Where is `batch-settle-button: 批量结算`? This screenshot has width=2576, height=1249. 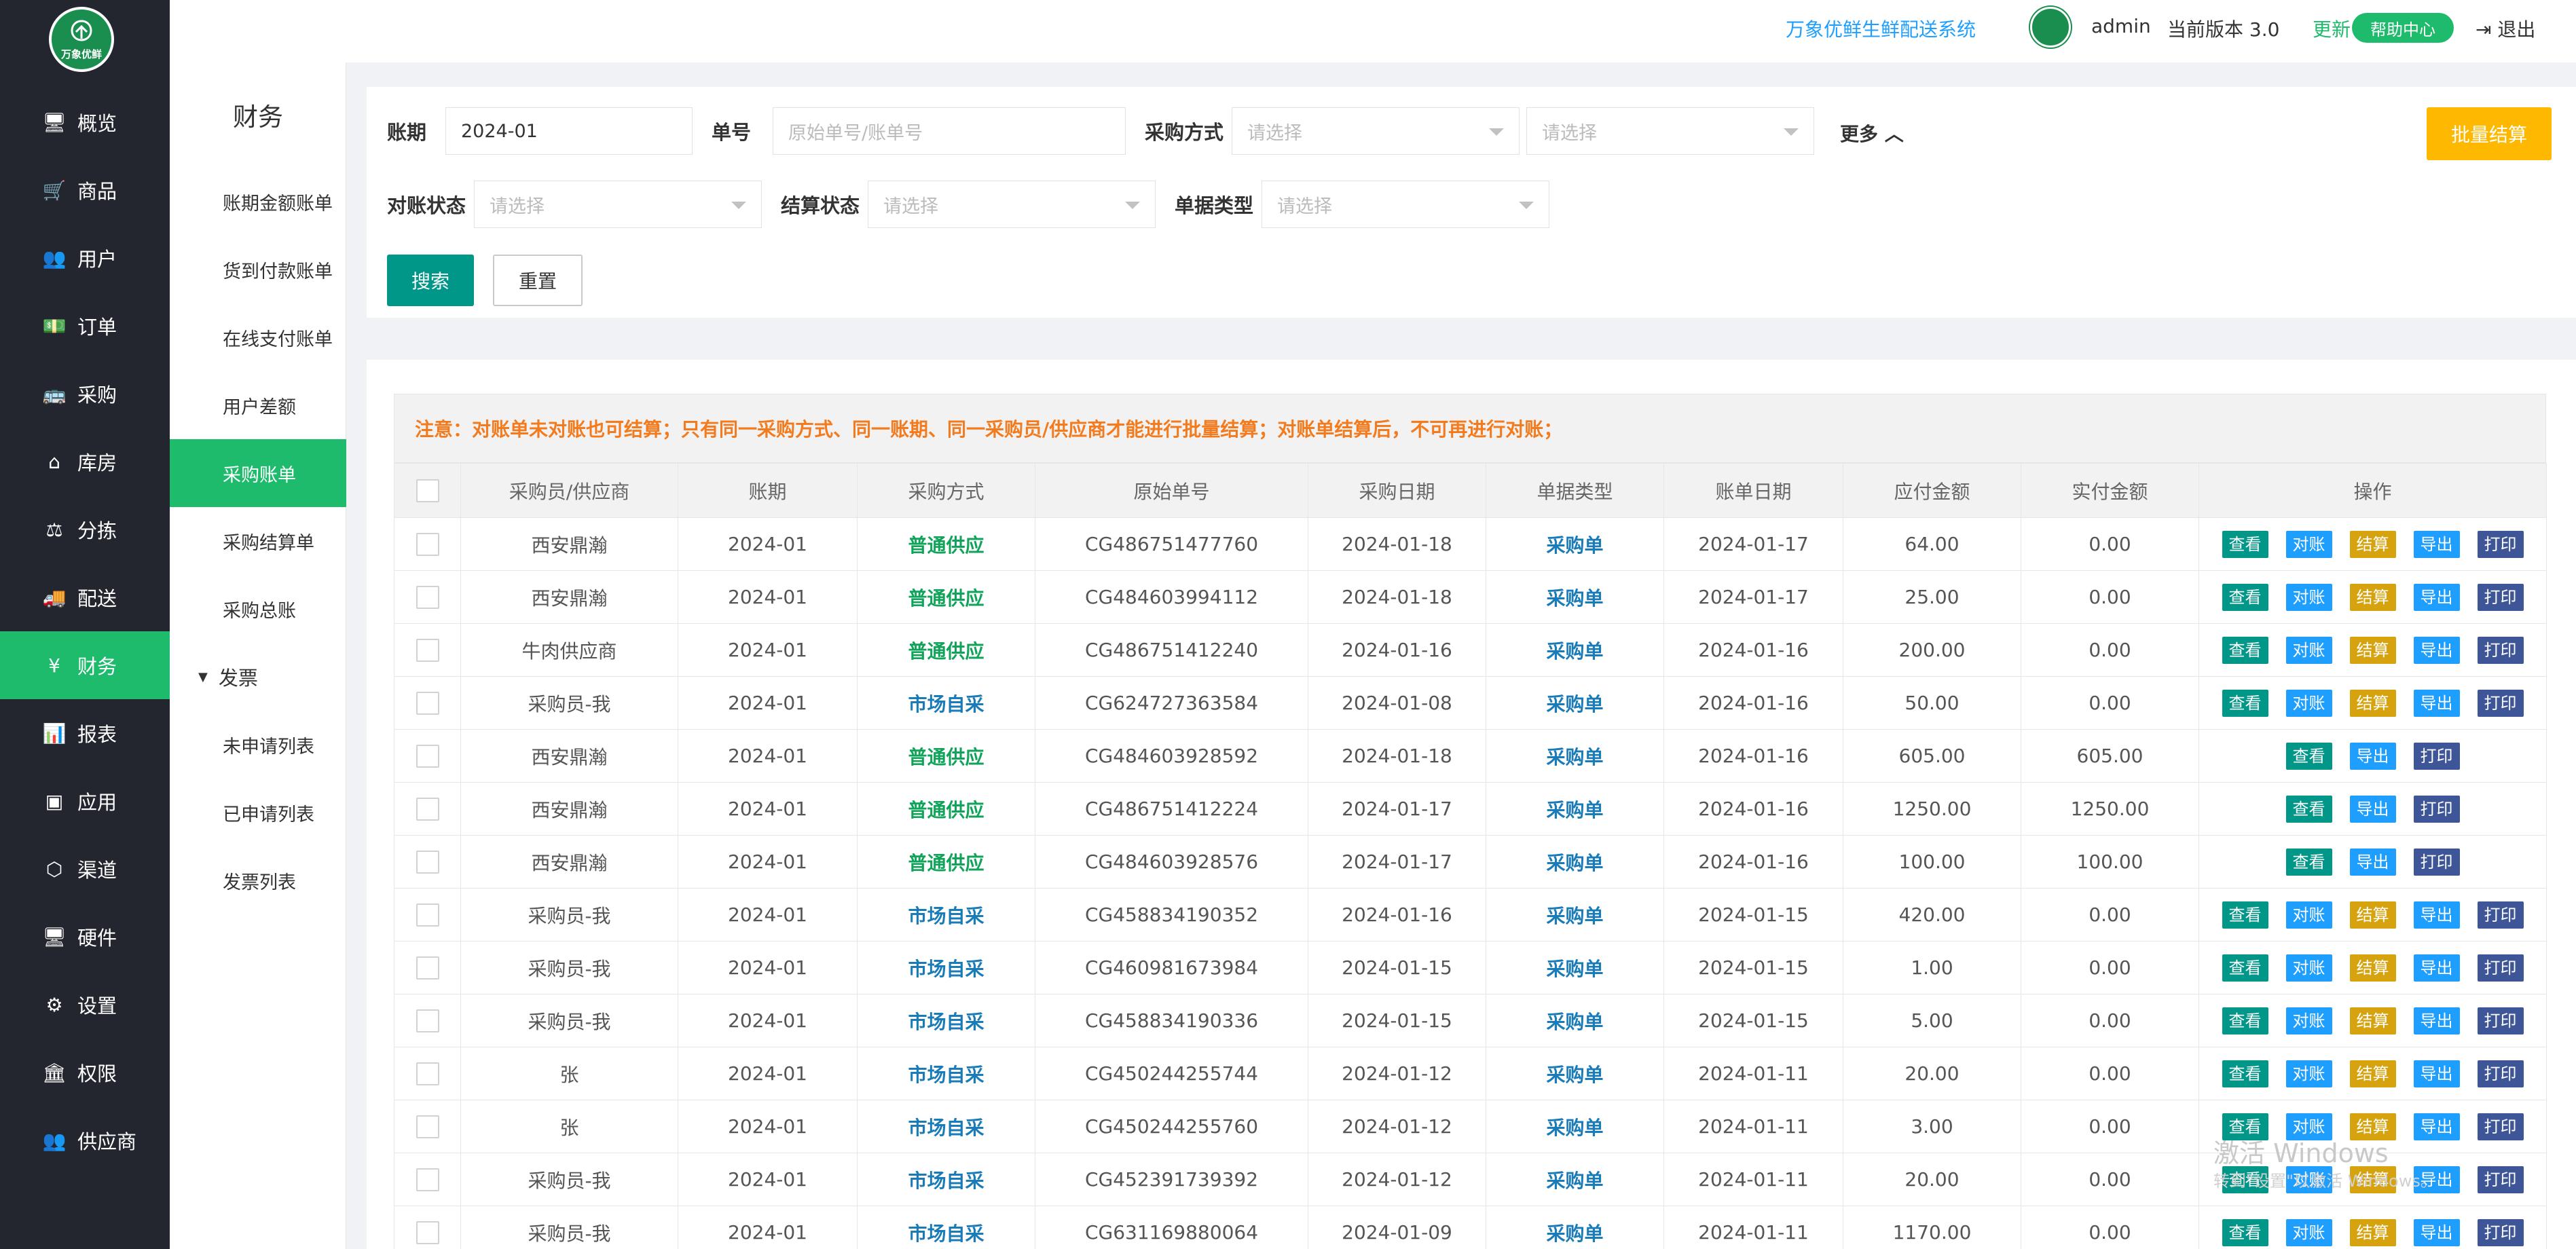
batch-settle-button: 批量结算 is located at coordinates (2489, 133).